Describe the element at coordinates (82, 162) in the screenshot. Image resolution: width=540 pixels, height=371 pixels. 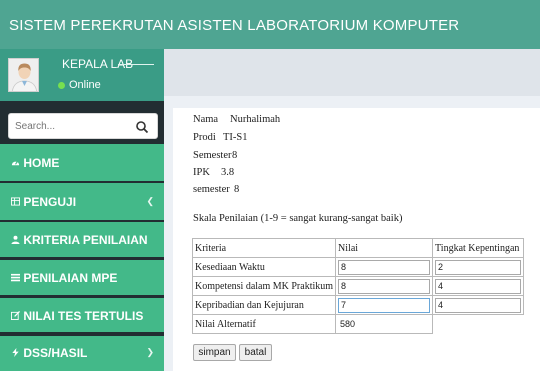
I see `sidebar-item-home: HOME` at that location.